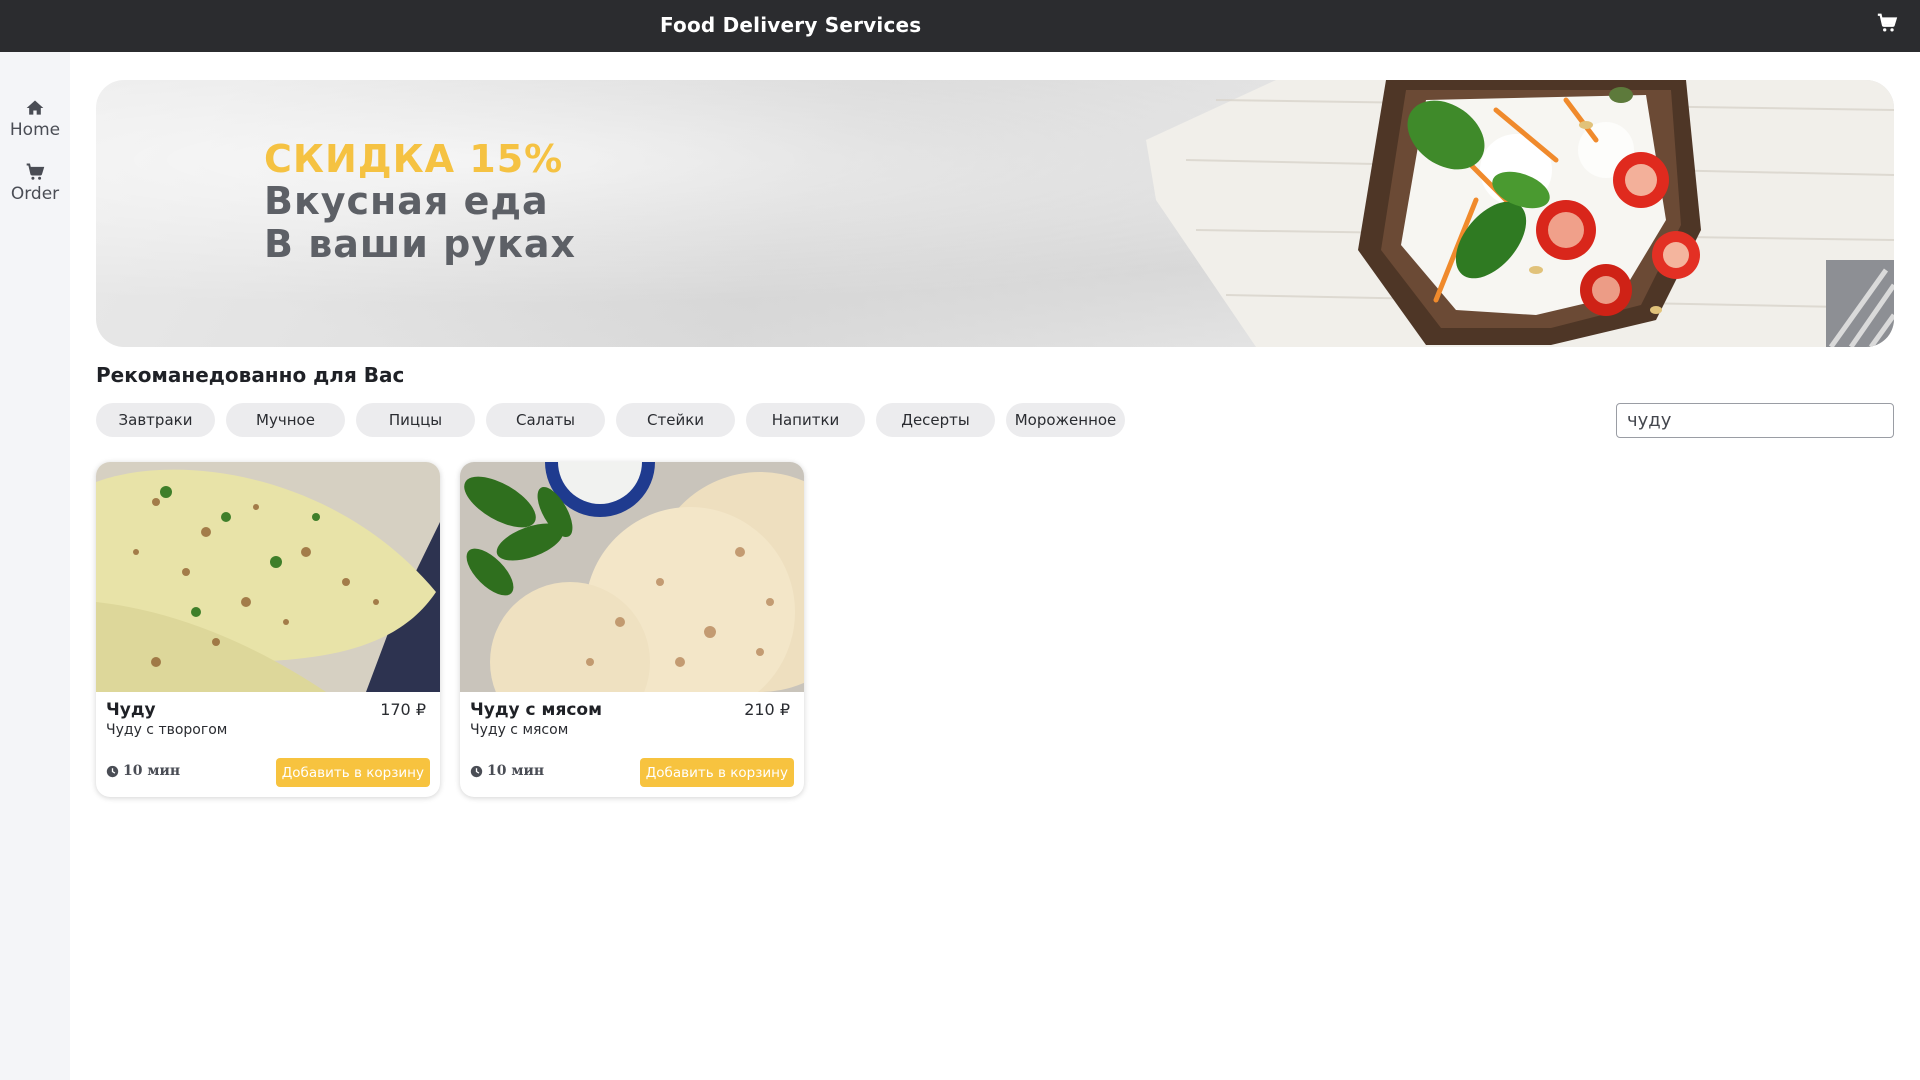 Image resolution: width=1920 pixels, height=1080 pixels. Describe the element at coordinates (35, 119) in the screenshot. I see `sidebar-item-home: Home` at that location.